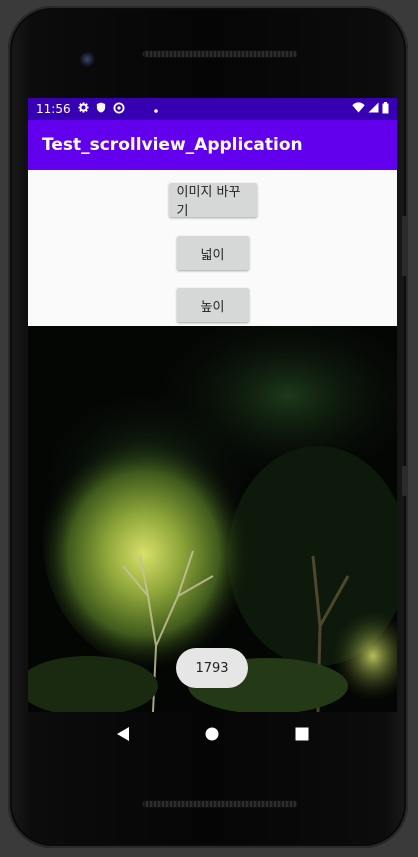 This screenshot has width=418, height=857. I want to click on status-time: 11:56, so click(53, 109).